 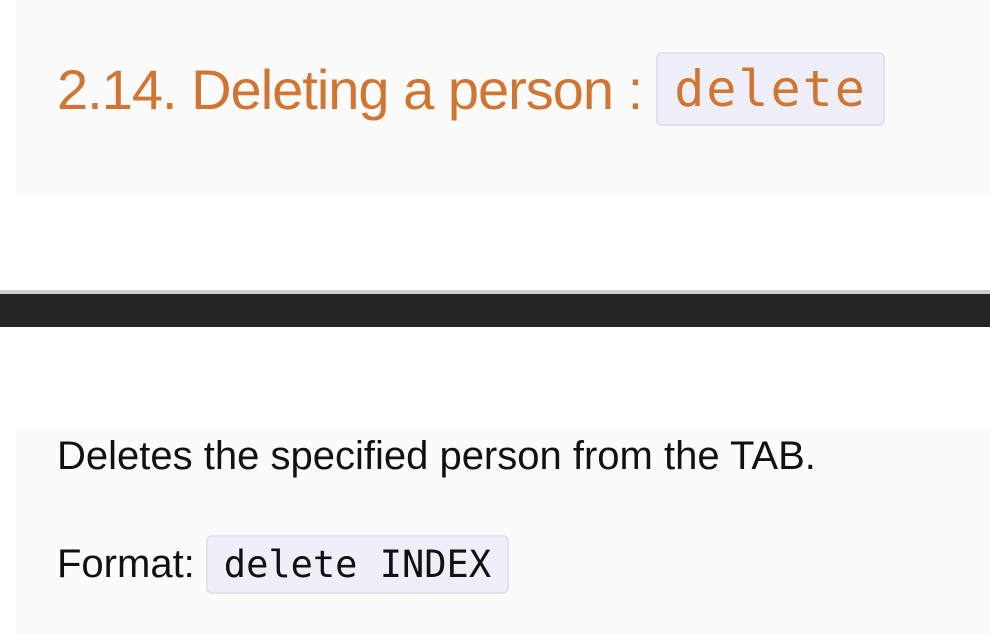 What do you see at coordinates (357, 564) in the screenshot?
I see `format-code: delete INDEX` at bounding box center [357, 564].